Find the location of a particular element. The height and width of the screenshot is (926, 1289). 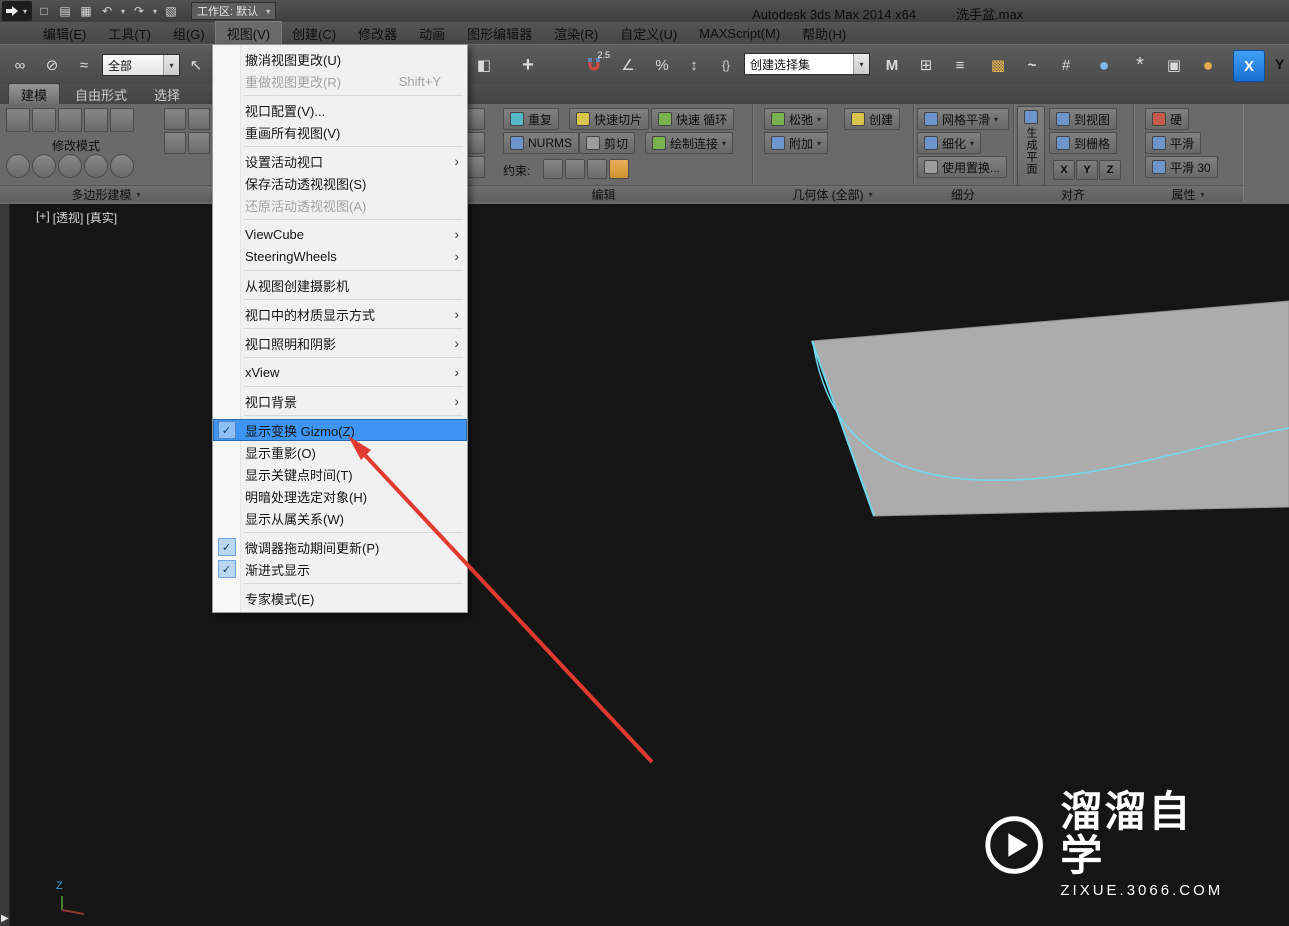

menu-item-viewcube: ViewCube › is located at coordinates (340, 234).